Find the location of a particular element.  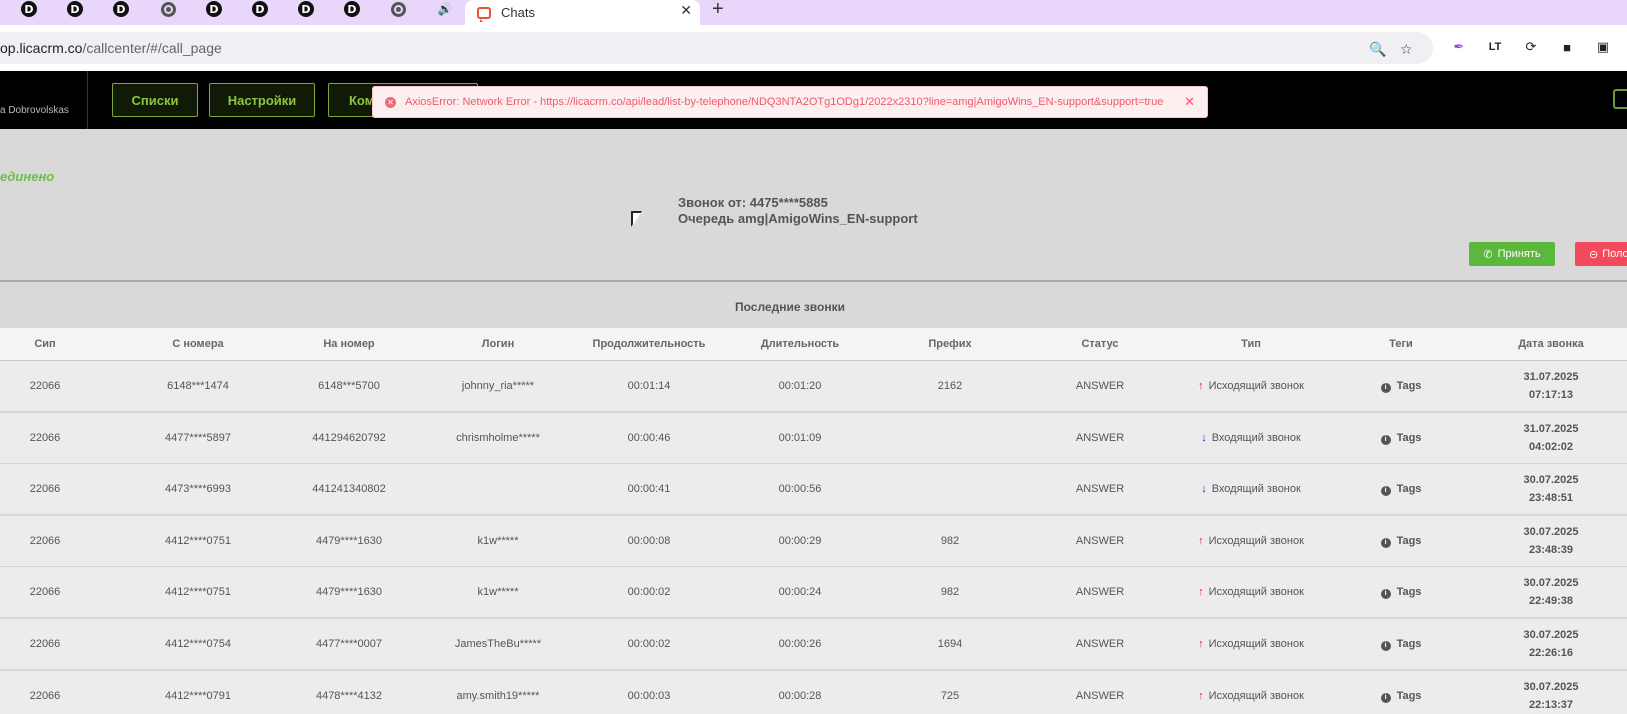

cell-length: 00:00:56 is located at coordinates (800, 489).